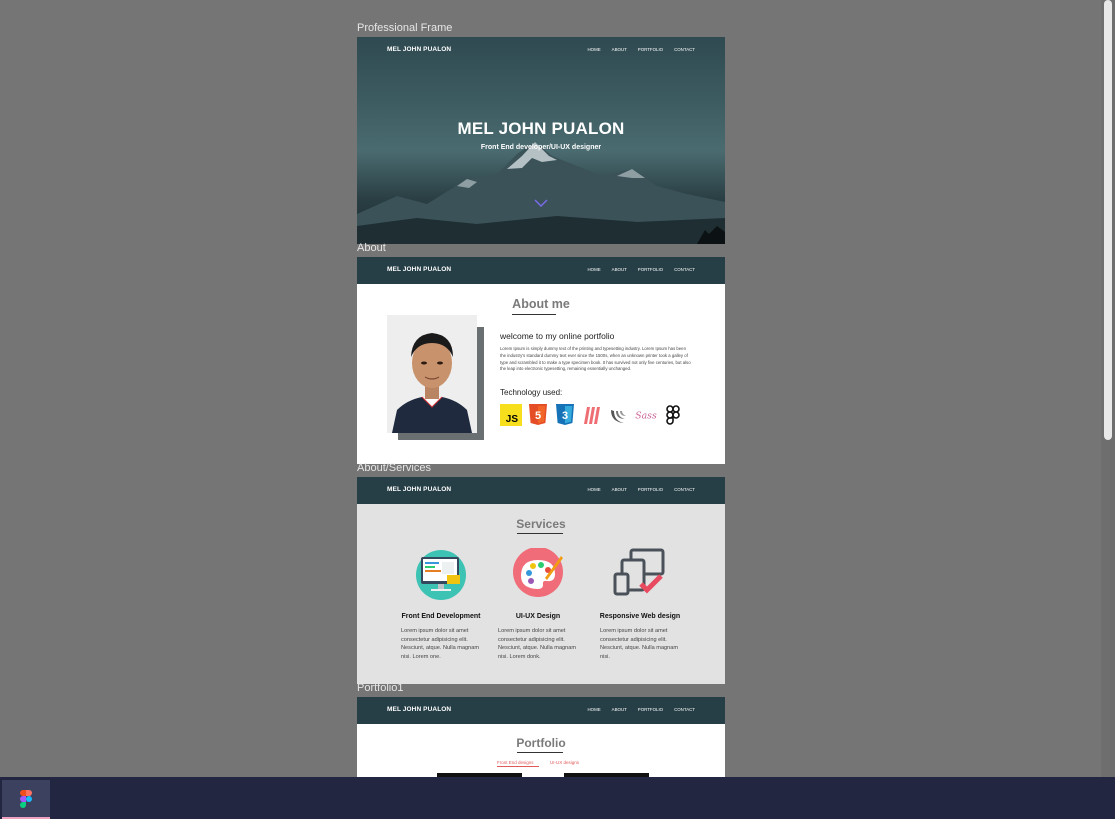  I want to click on css3-icon: 3, so click(565, 415).